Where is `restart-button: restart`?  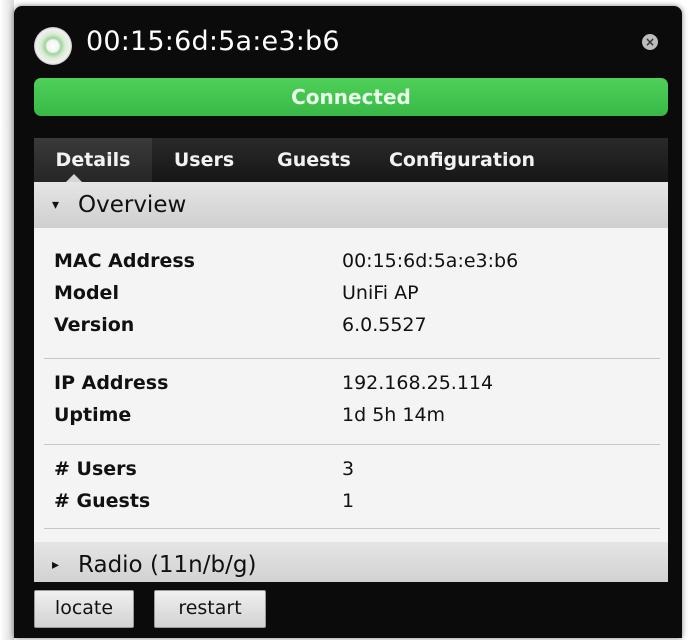 restart-button: restart is located at coordinates (210, 609).